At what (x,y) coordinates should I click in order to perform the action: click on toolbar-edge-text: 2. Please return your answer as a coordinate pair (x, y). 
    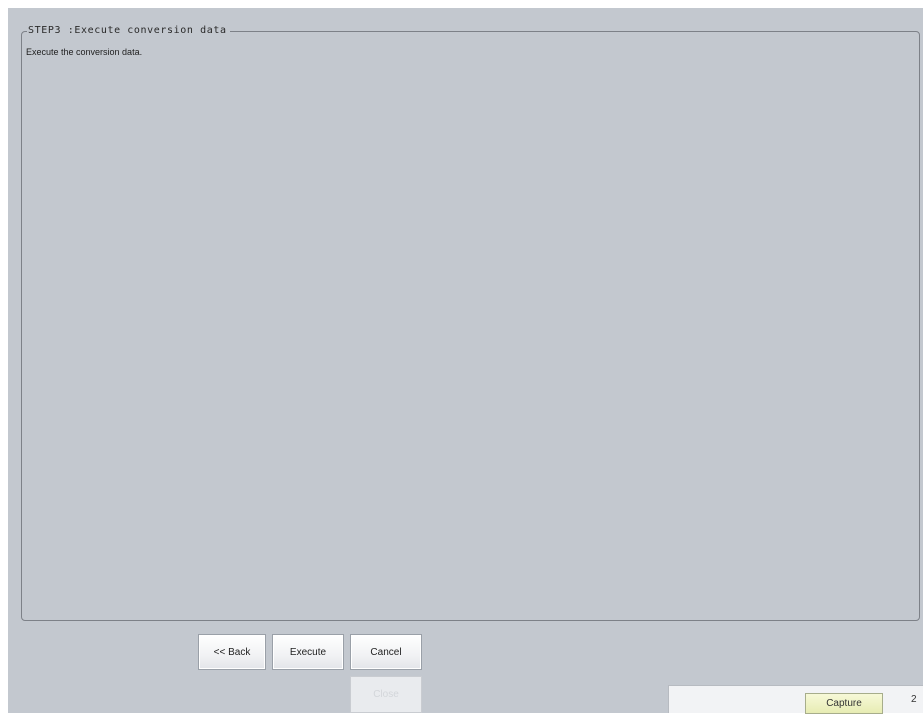
    Looking at the image, I should click on (914, 699).